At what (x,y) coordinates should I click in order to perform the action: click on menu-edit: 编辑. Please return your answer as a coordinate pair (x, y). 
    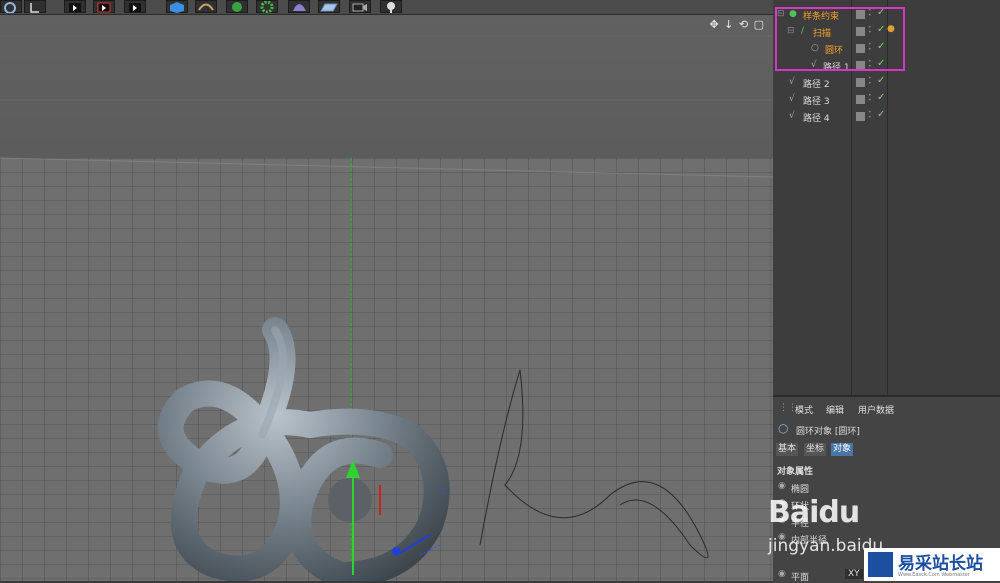
    Looking at the image, I should click on (835, 409).